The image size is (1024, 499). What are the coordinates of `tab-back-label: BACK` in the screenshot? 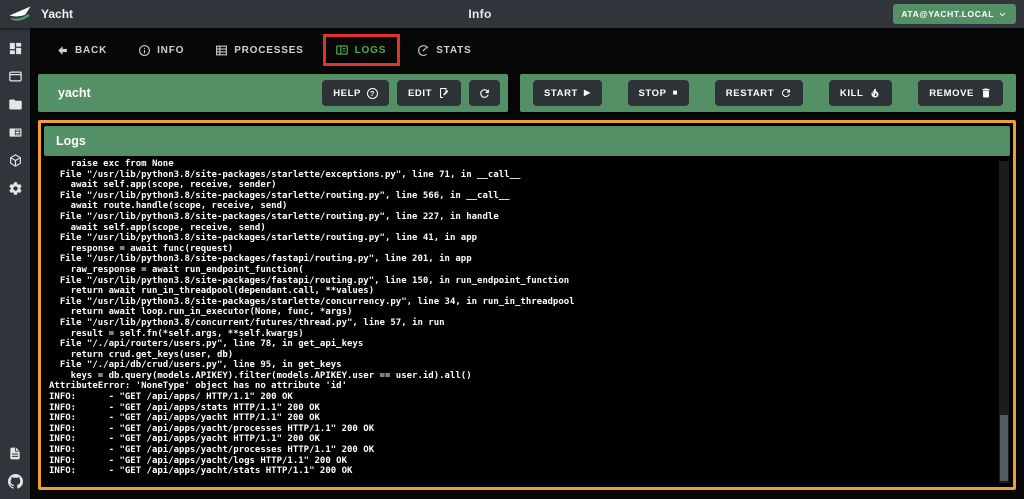 It's located at (91, 50).